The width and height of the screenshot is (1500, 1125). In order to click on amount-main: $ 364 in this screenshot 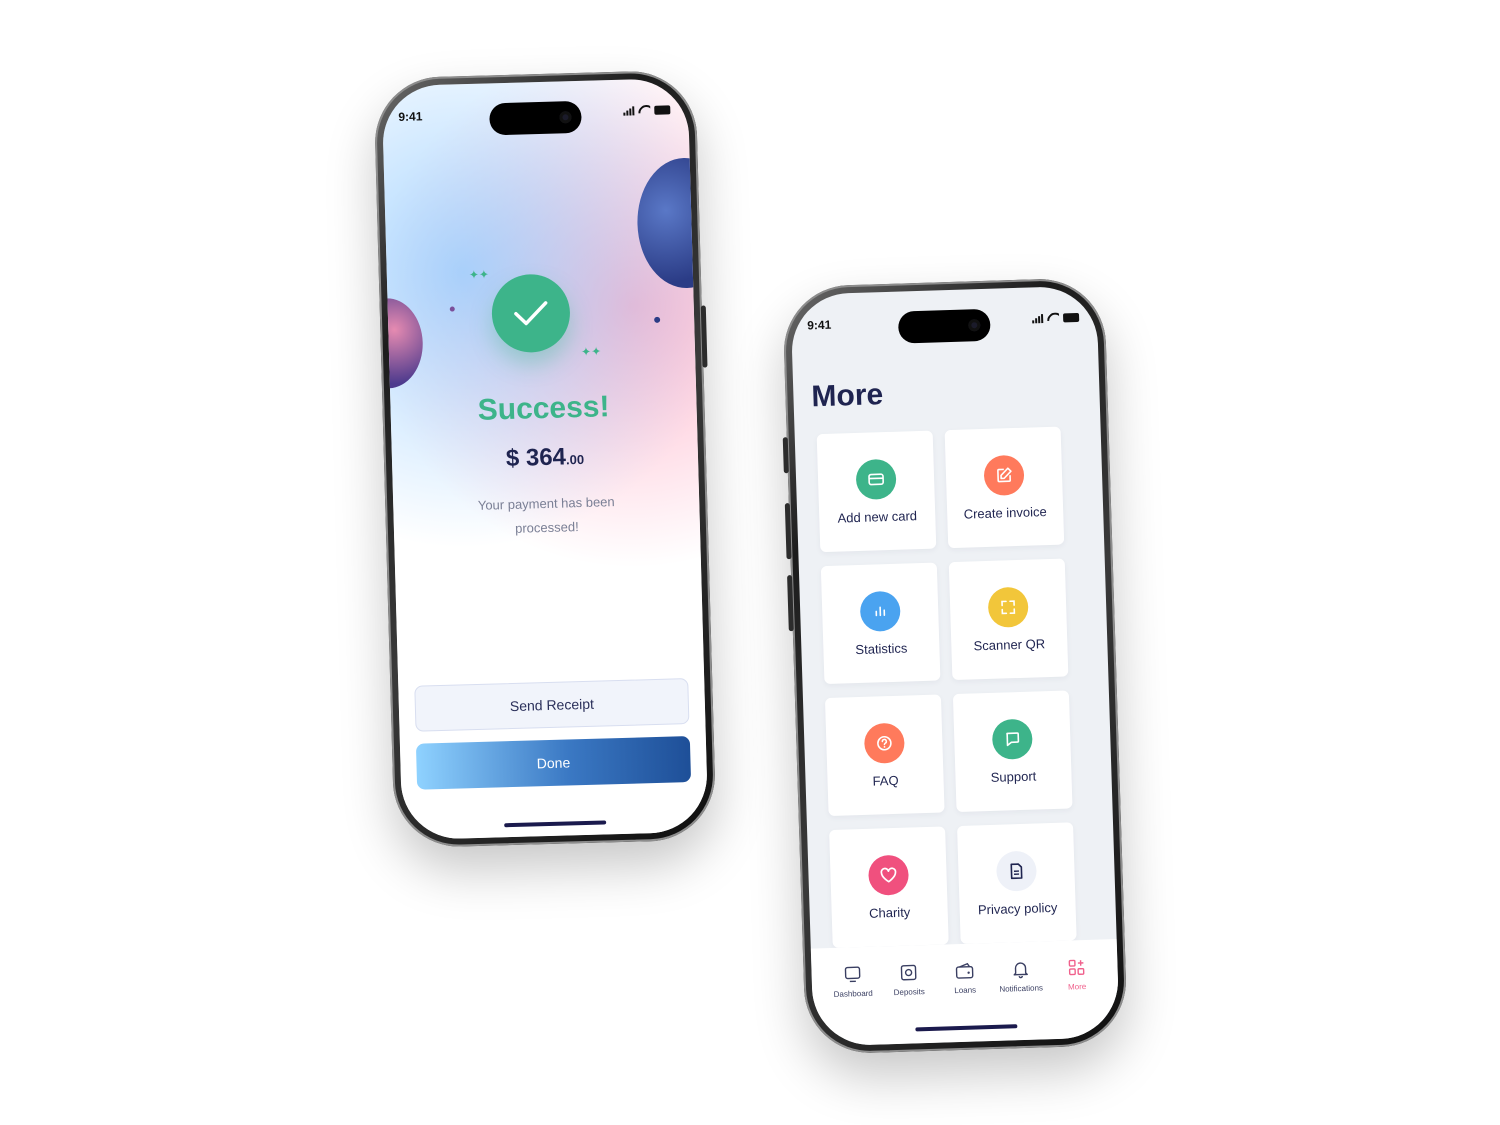, I will do `click(536, 458)`.